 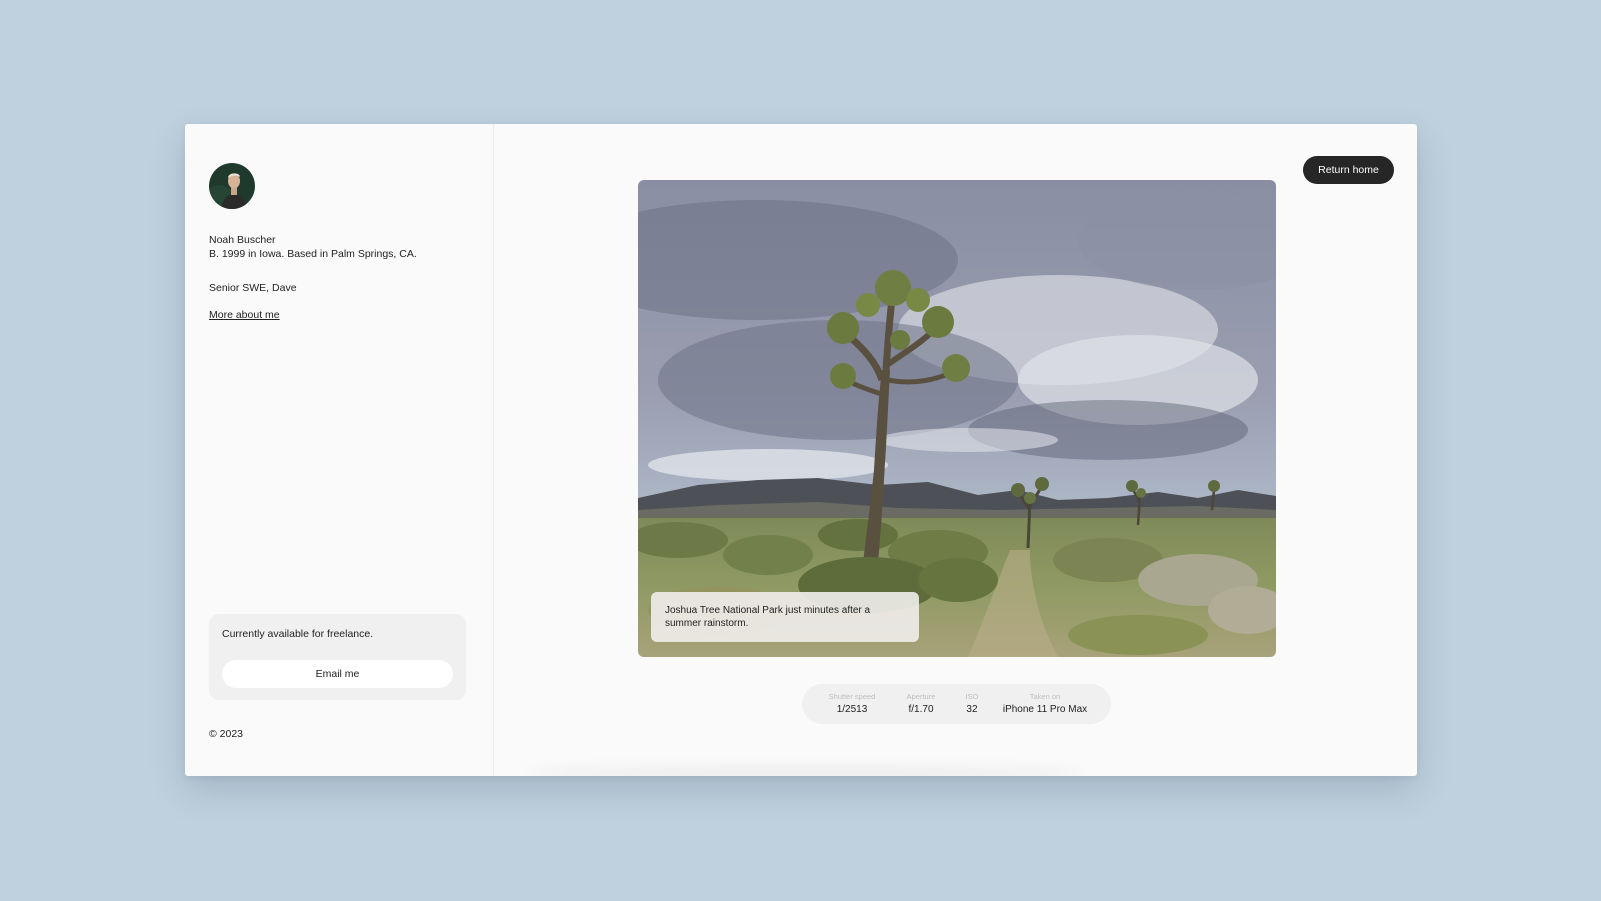 What do you see at coordinates (972, 709) in the screenshot?
I see `exif-value: 32` at bounding box center [972, 709].